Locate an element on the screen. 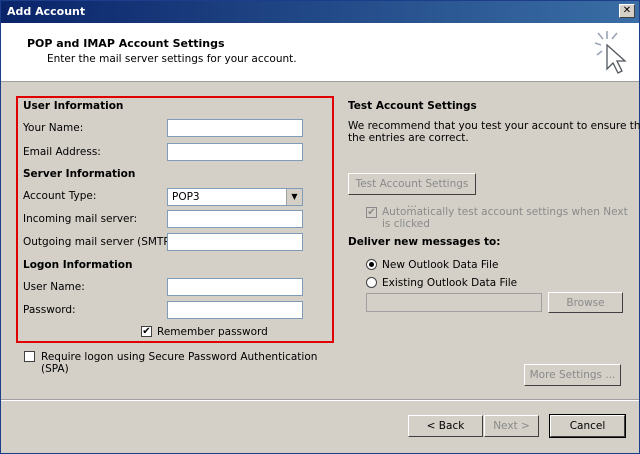 This screenshot has height=454, width=640. existing-data-file-label: Existing Outlook Data File is located at coordinates (450, 283).